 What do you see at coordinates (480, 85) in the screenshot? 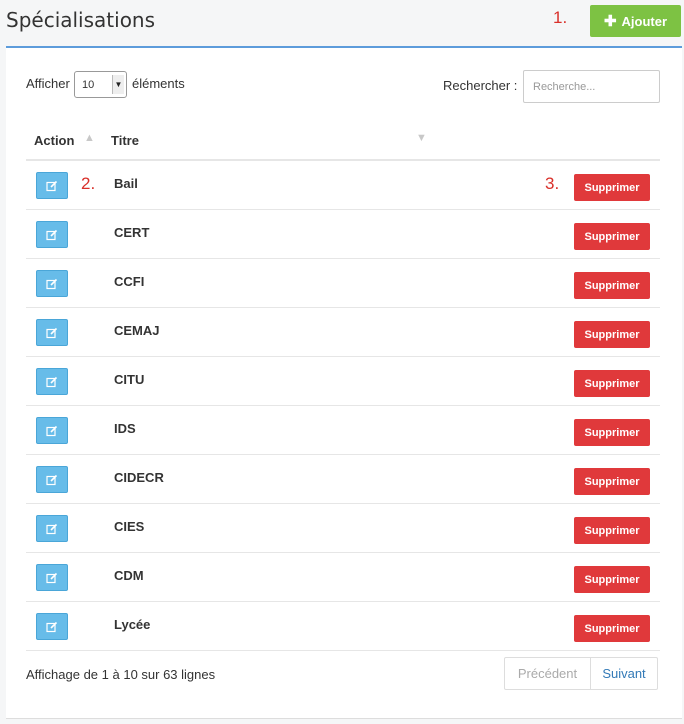
I see `search-label: Rechercher :` at bounding box center [480, 85].